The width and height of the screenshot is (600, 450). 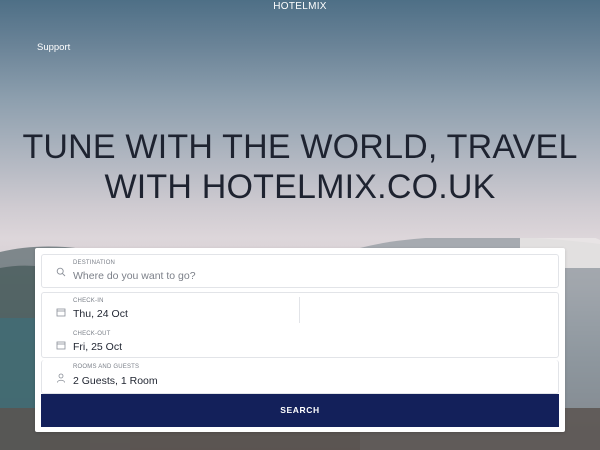 I want to click on brand-logo: HOTELMIX, so click(x=300, y=6).